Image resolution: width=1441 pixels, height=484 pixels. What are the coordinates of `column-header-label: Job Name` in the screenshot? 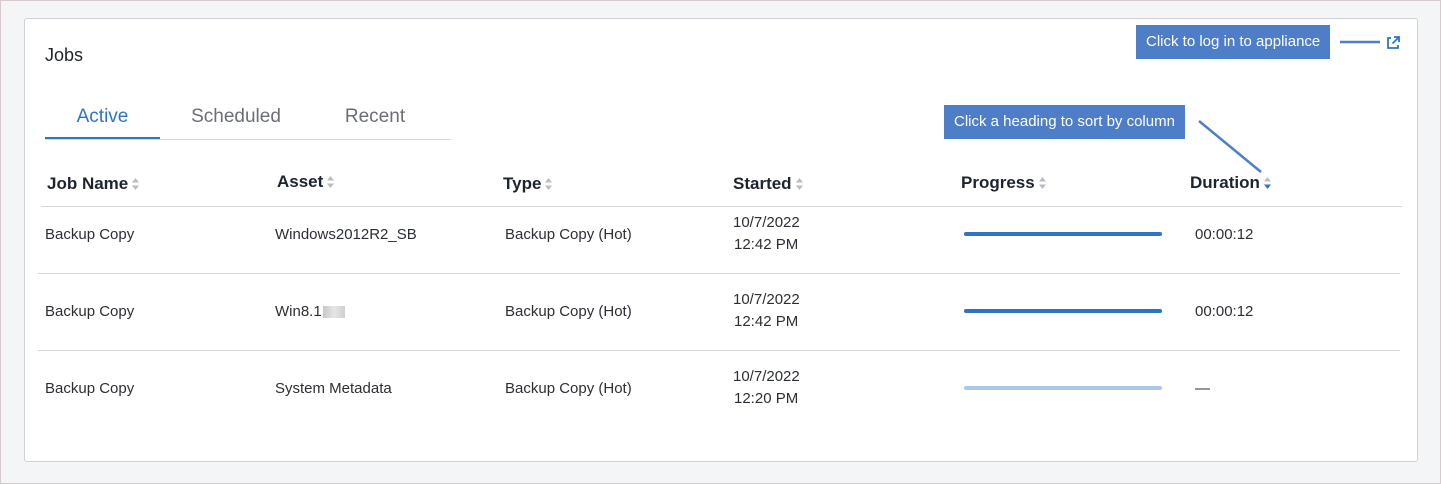 It's located at (88, 183).